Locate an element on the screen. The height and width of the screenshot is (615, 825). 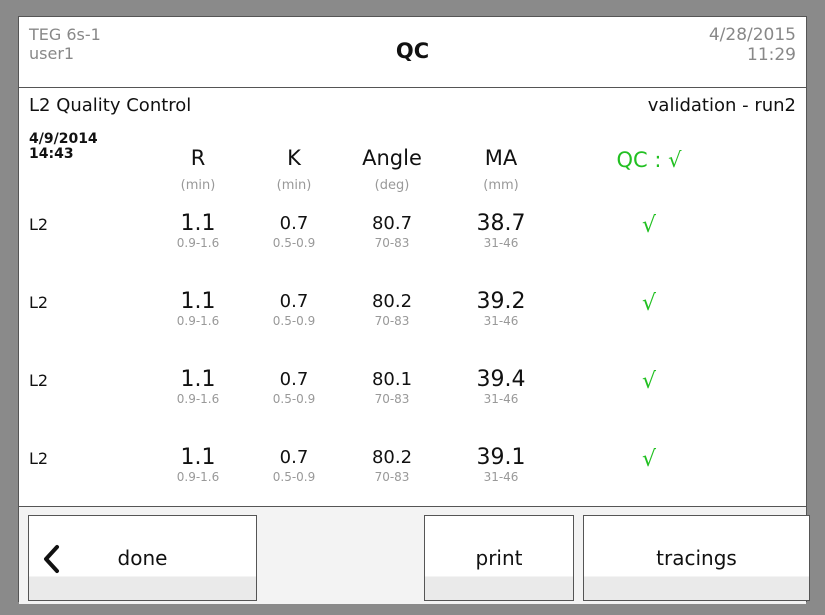
ma-value: 39.4 is located at coordinates (501, 379).